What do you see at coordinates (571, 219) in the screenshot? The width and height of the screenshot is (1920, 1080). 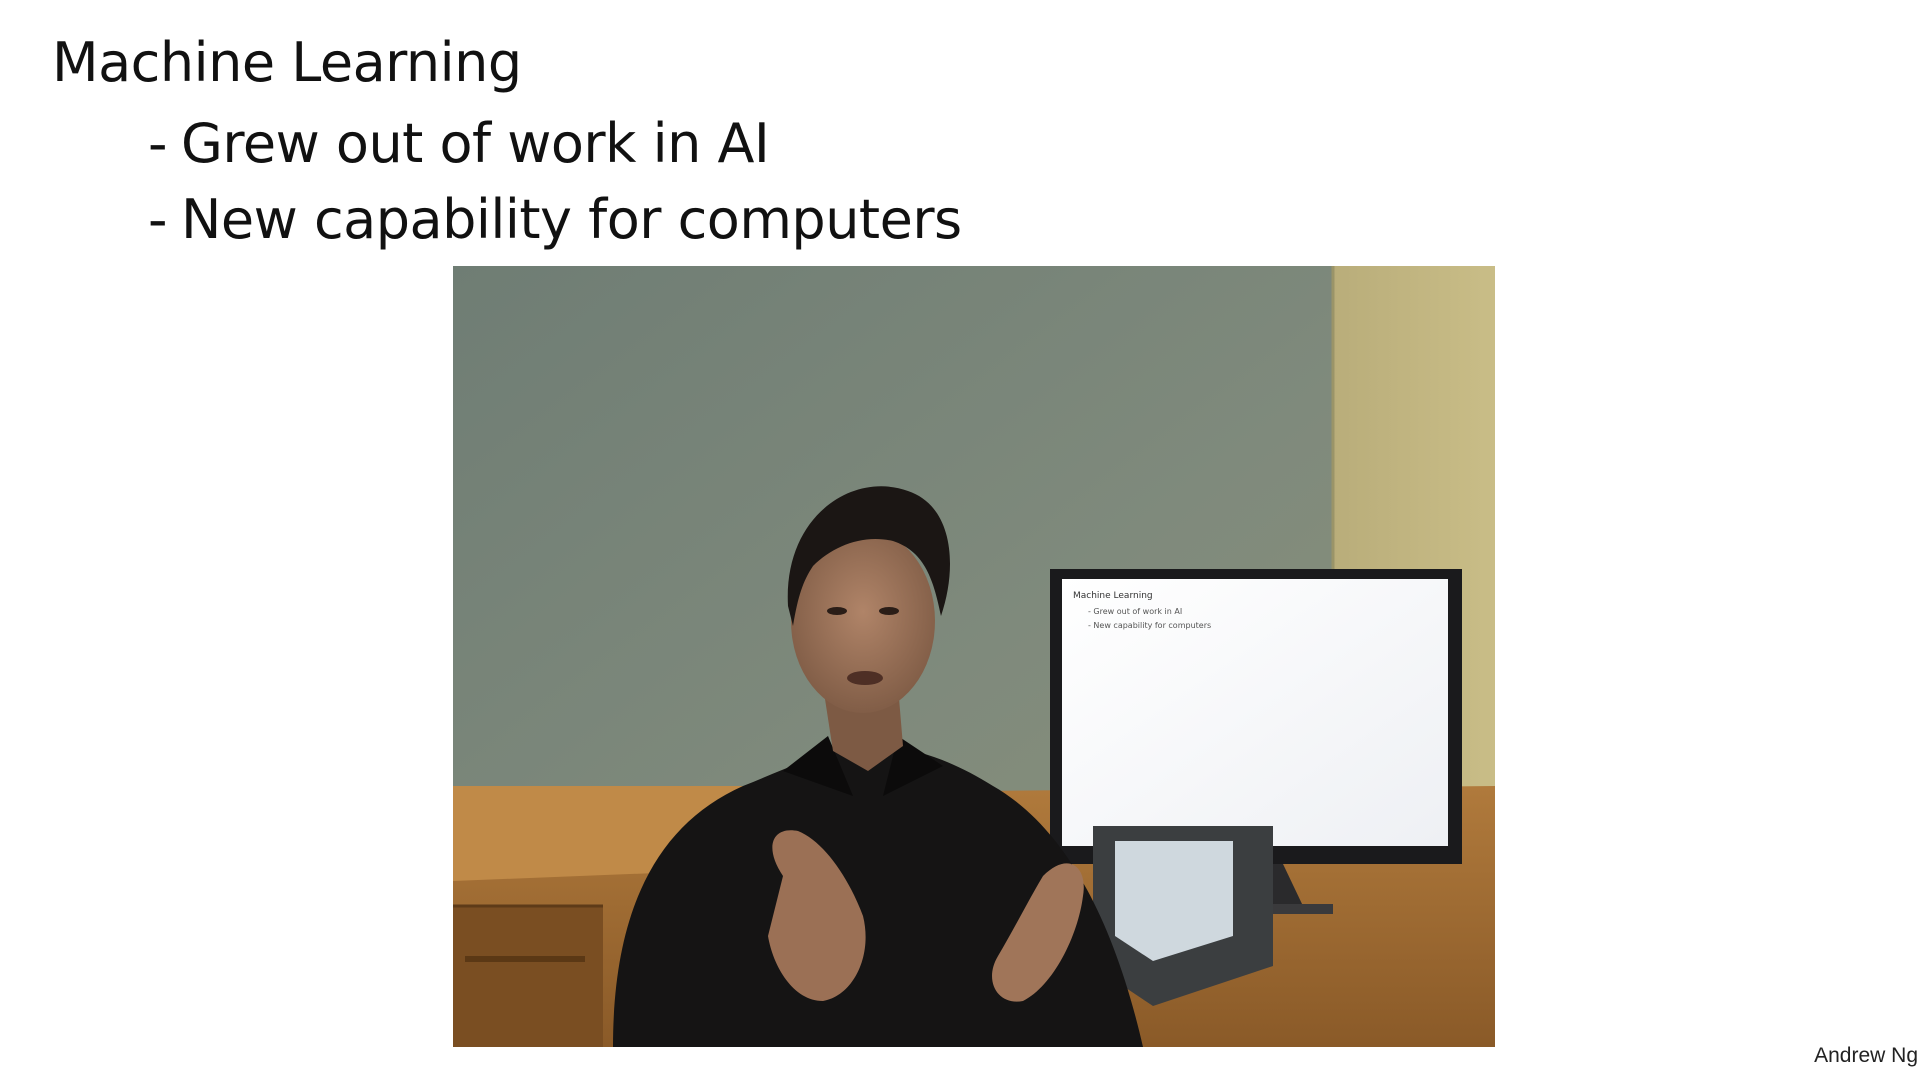 I see `bullet-text: New capability for computers` at bounding box center [571, 219].